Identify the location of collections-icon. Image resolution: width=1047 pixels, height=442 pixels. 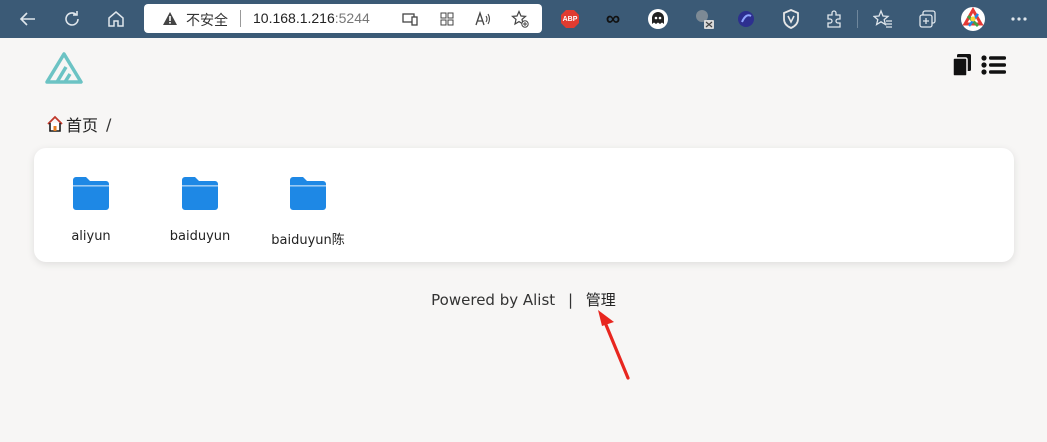
(928, 19).